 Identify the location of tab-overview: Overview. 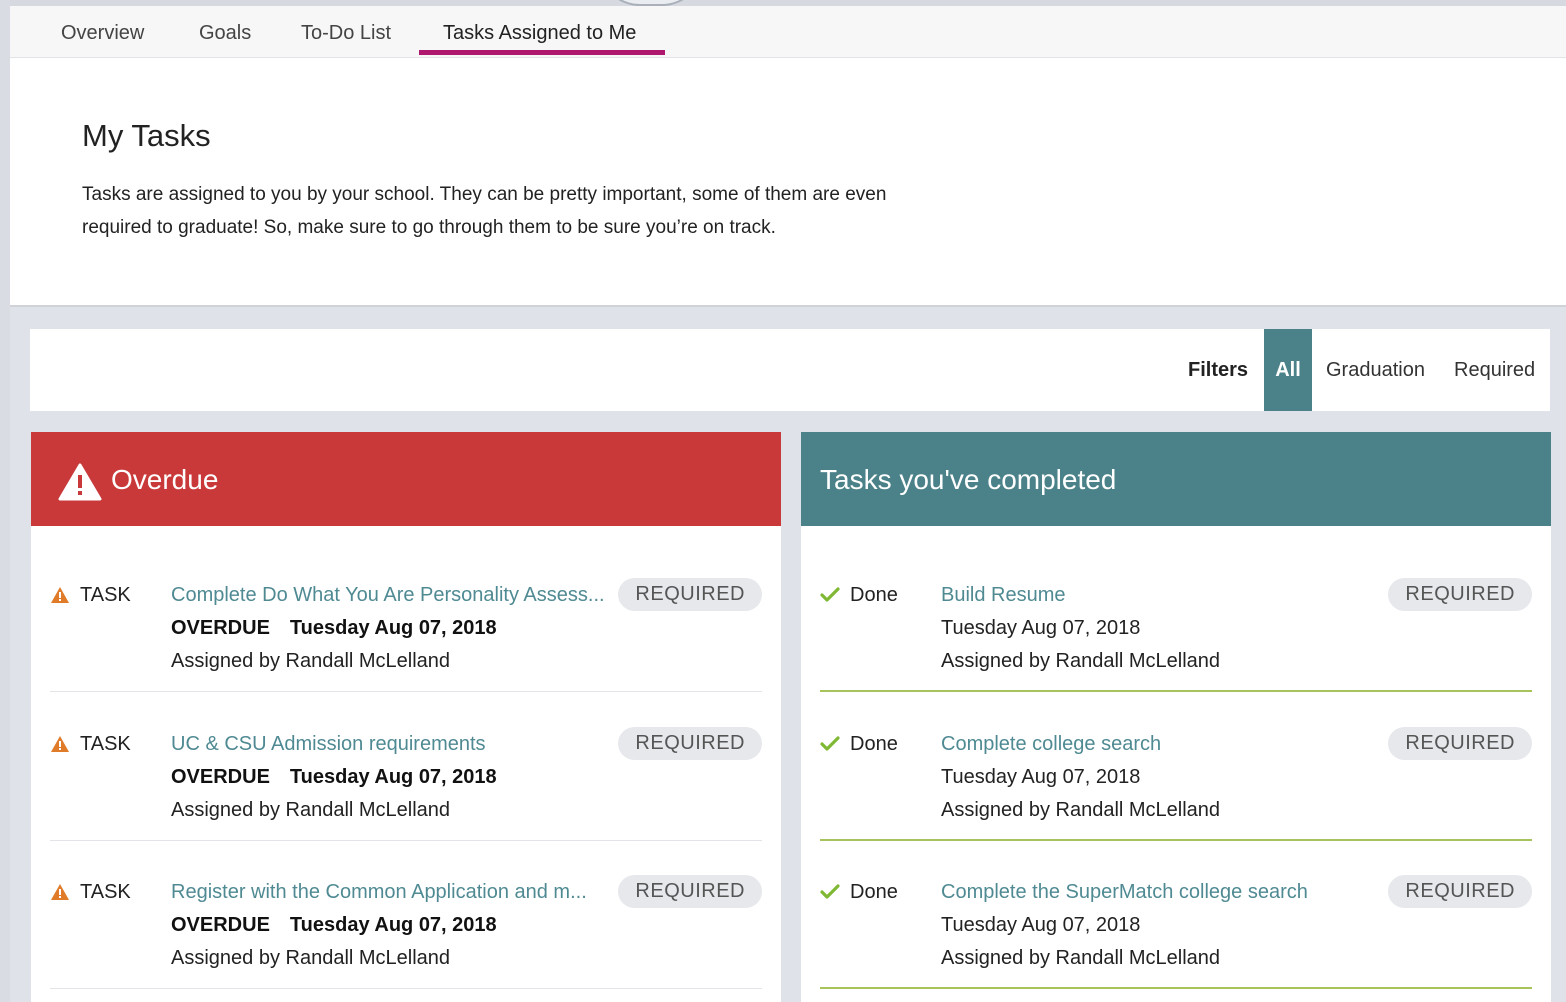
(102, 32).